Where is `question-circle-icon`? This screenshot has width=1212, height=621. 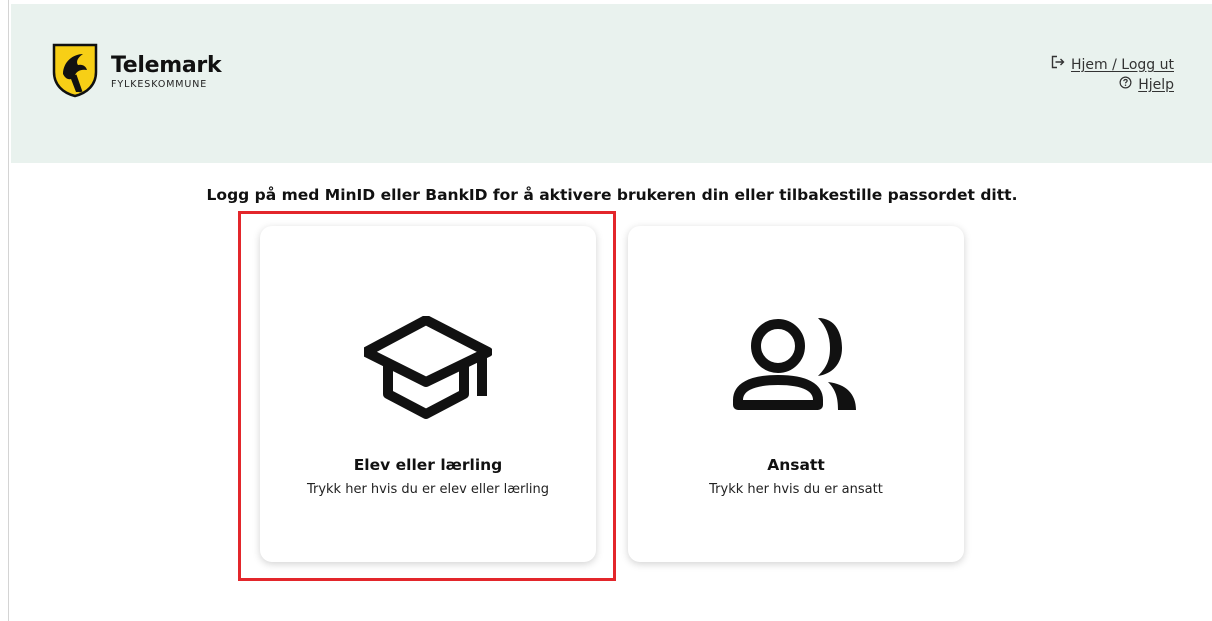
question-circle-icon is located at coordinates (1128, 85).